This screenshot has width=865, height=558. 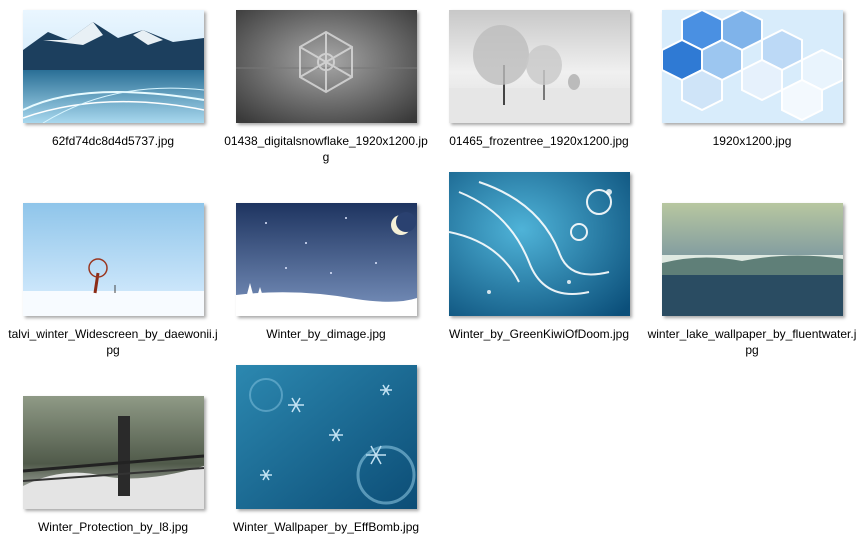 What do you see at coordinates (113, 259) in the screenshot?
I see `lone-tree-snowfield-thumbnail` at bounding box center [113, 259].